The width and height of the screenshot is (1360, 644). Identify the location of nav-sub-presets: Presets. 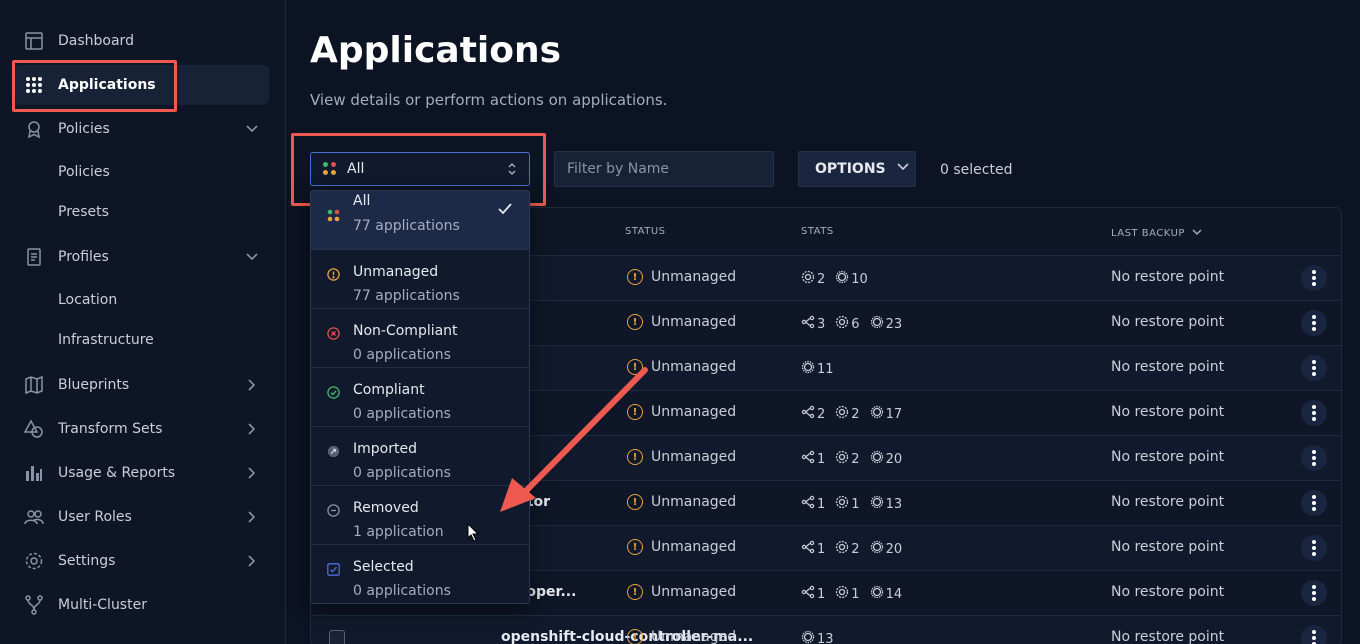
(83, 212).